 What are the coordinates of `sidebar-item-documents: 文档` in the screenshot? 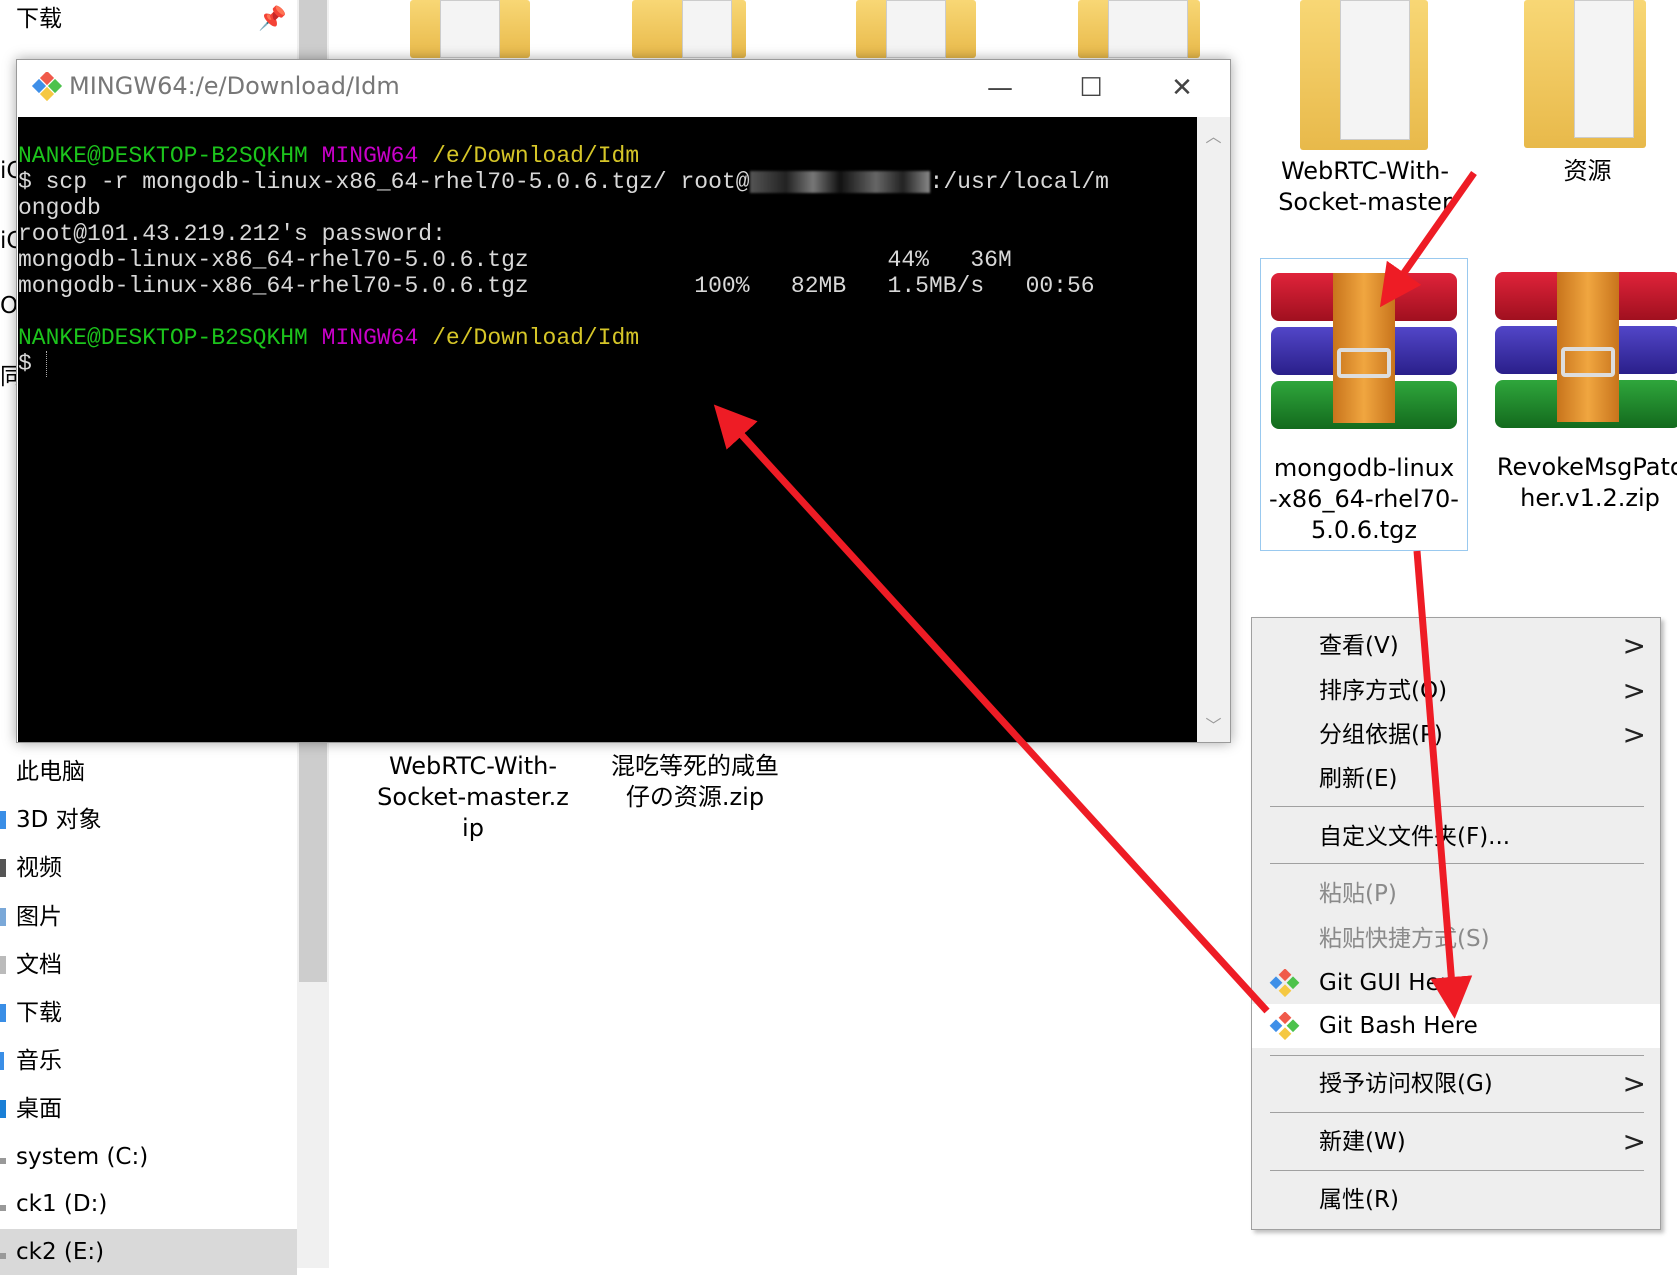 It's located at (148, 965).